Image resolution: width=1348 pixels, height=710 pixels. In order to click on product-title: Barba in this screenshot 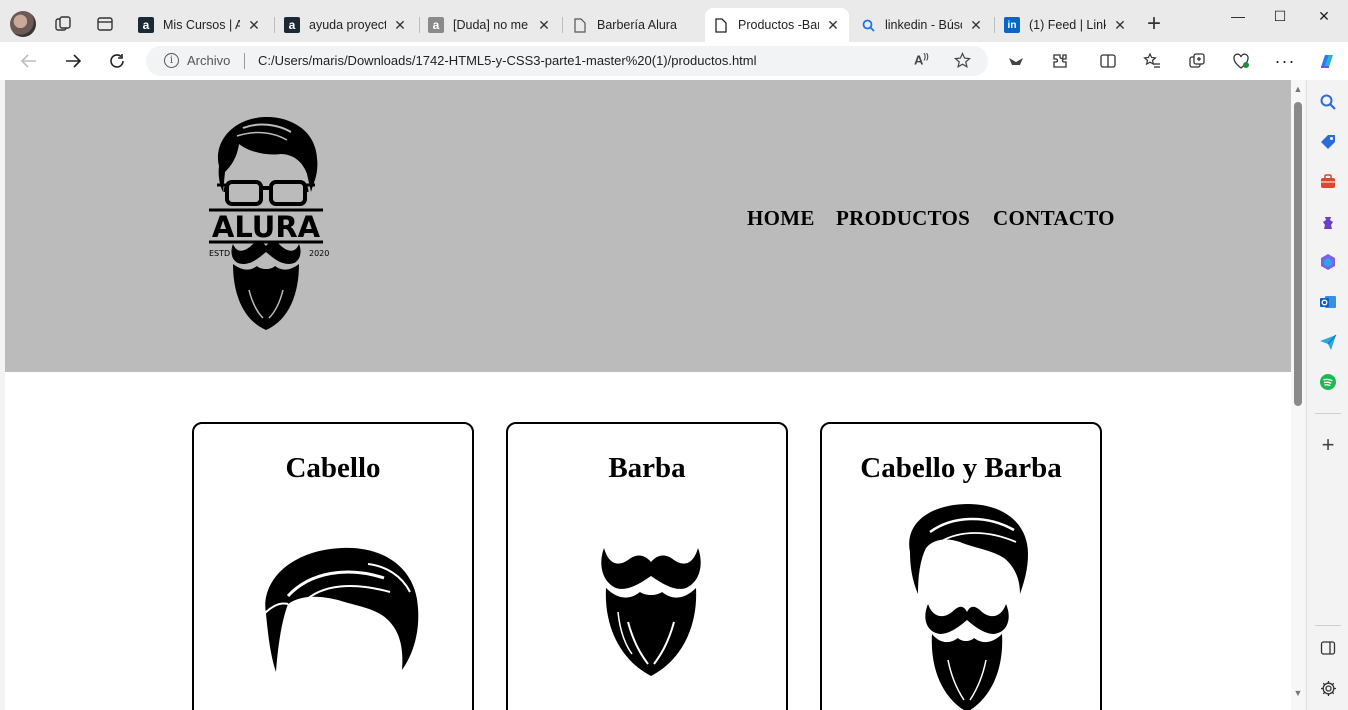, I will do `click(647, 468)`.